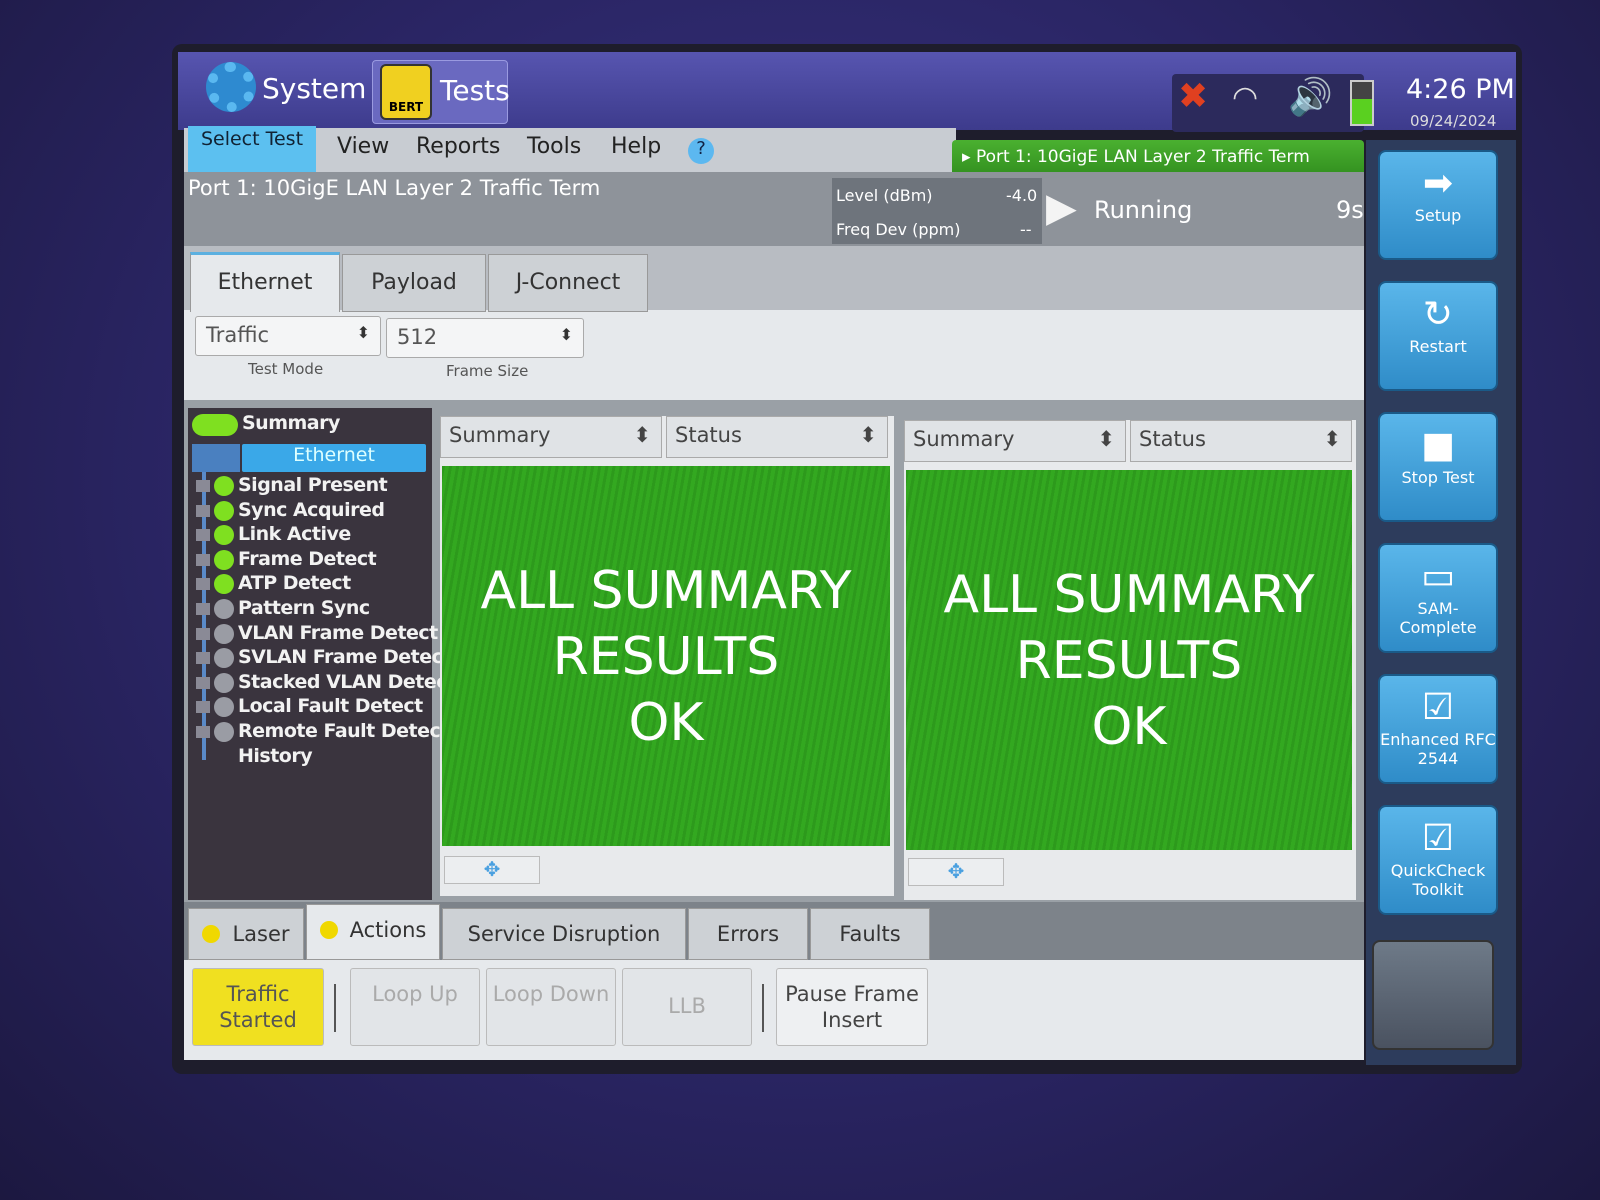  What do you see at coordinates (334, 458) in the screenshot?
I see `tree-group-ethernet: Ethernet` at bounding box center [334, 458].